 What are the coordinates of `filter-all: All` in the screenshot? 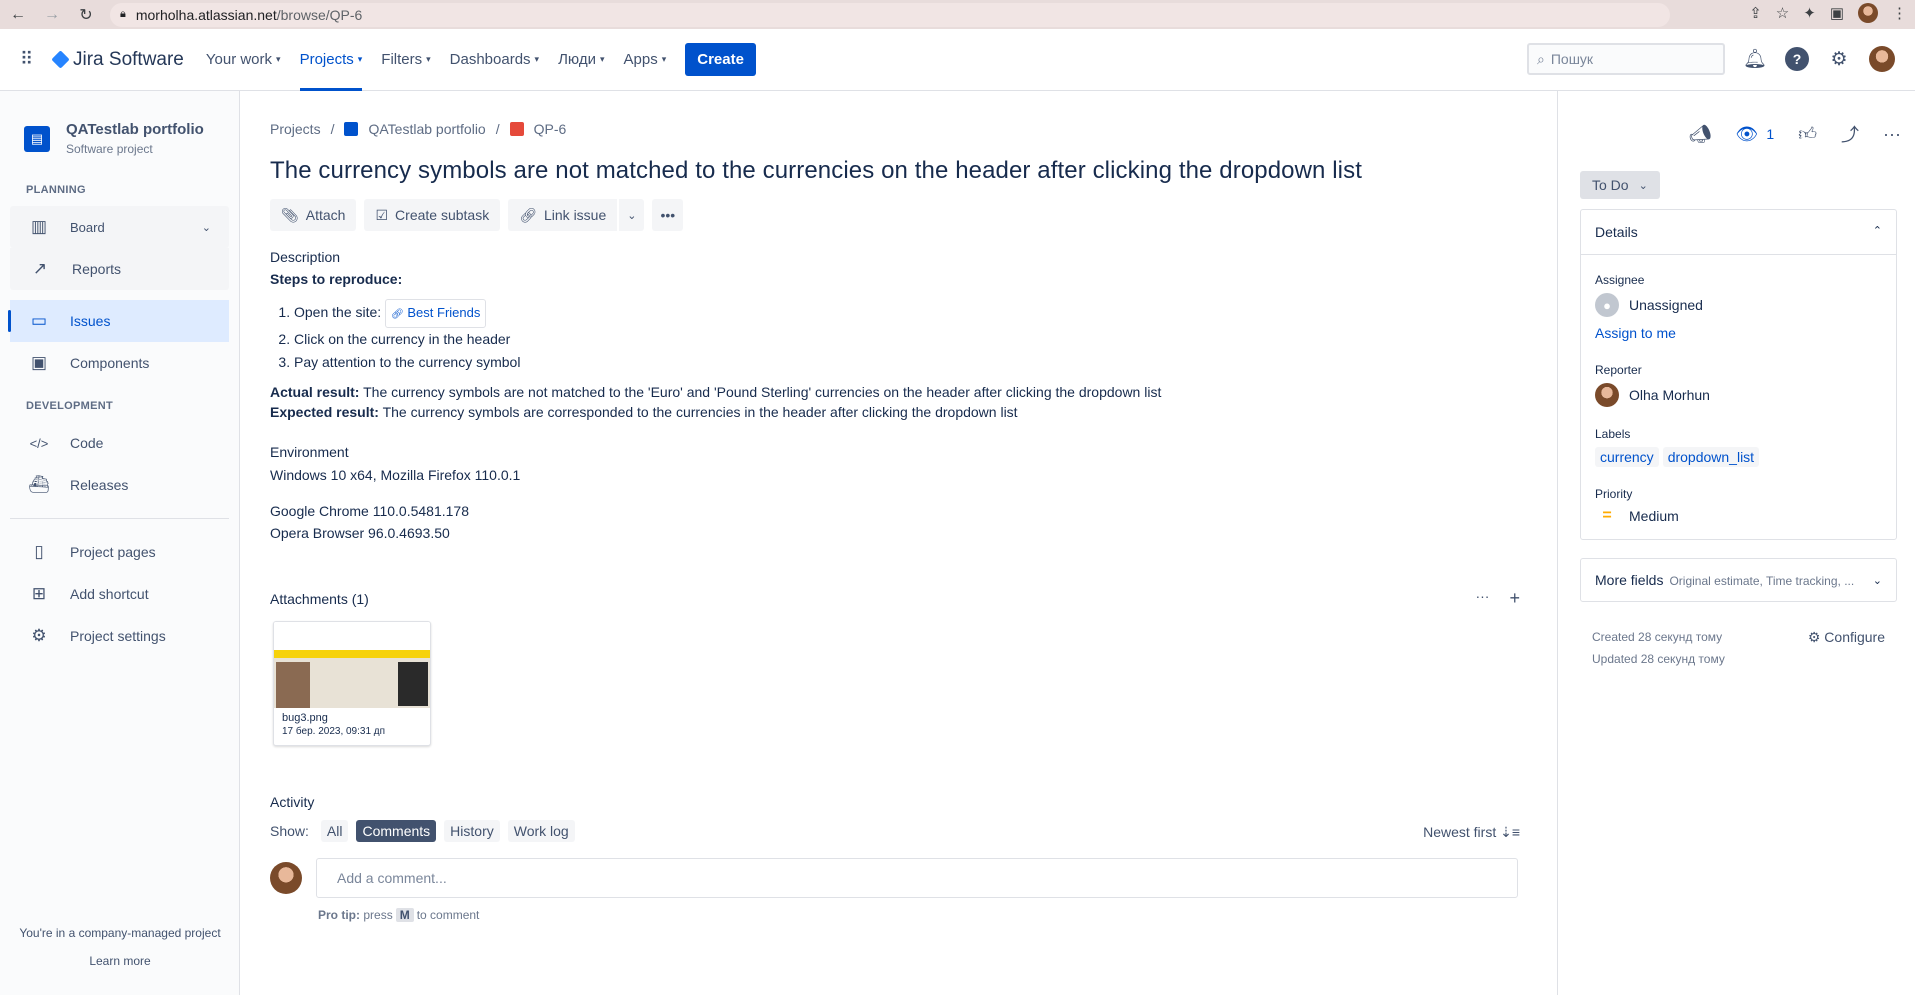 It's located at (334, 831).